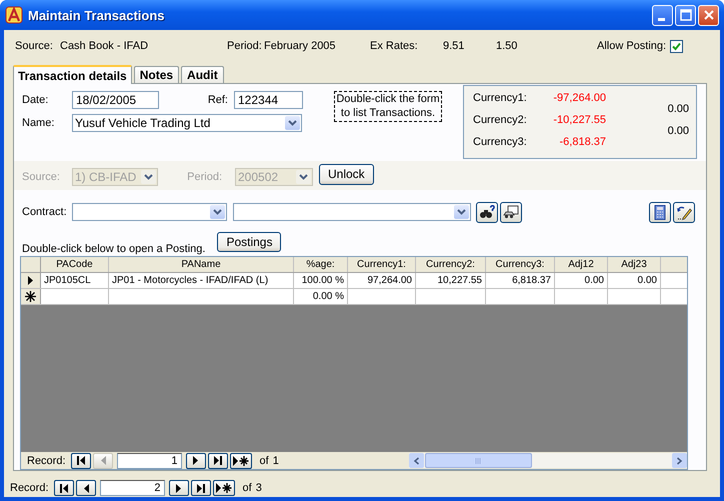 The width and height of the screenshot is (724, 501). I want to click on close-icon, so click(708, 15).